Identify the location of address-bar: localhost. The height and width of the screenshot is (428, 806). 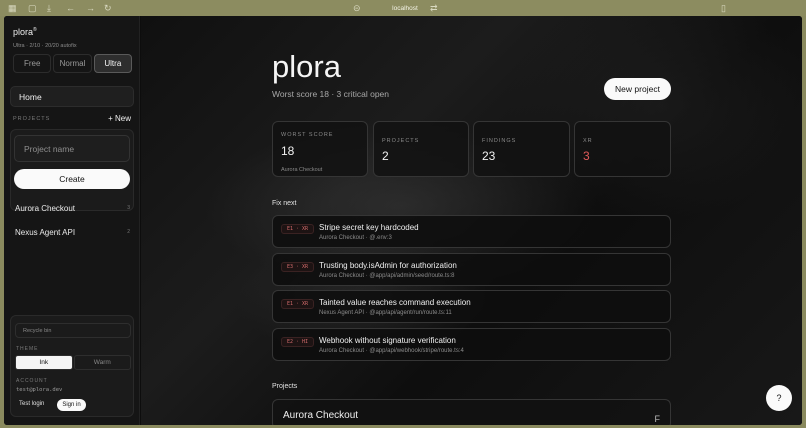
(405, 8).